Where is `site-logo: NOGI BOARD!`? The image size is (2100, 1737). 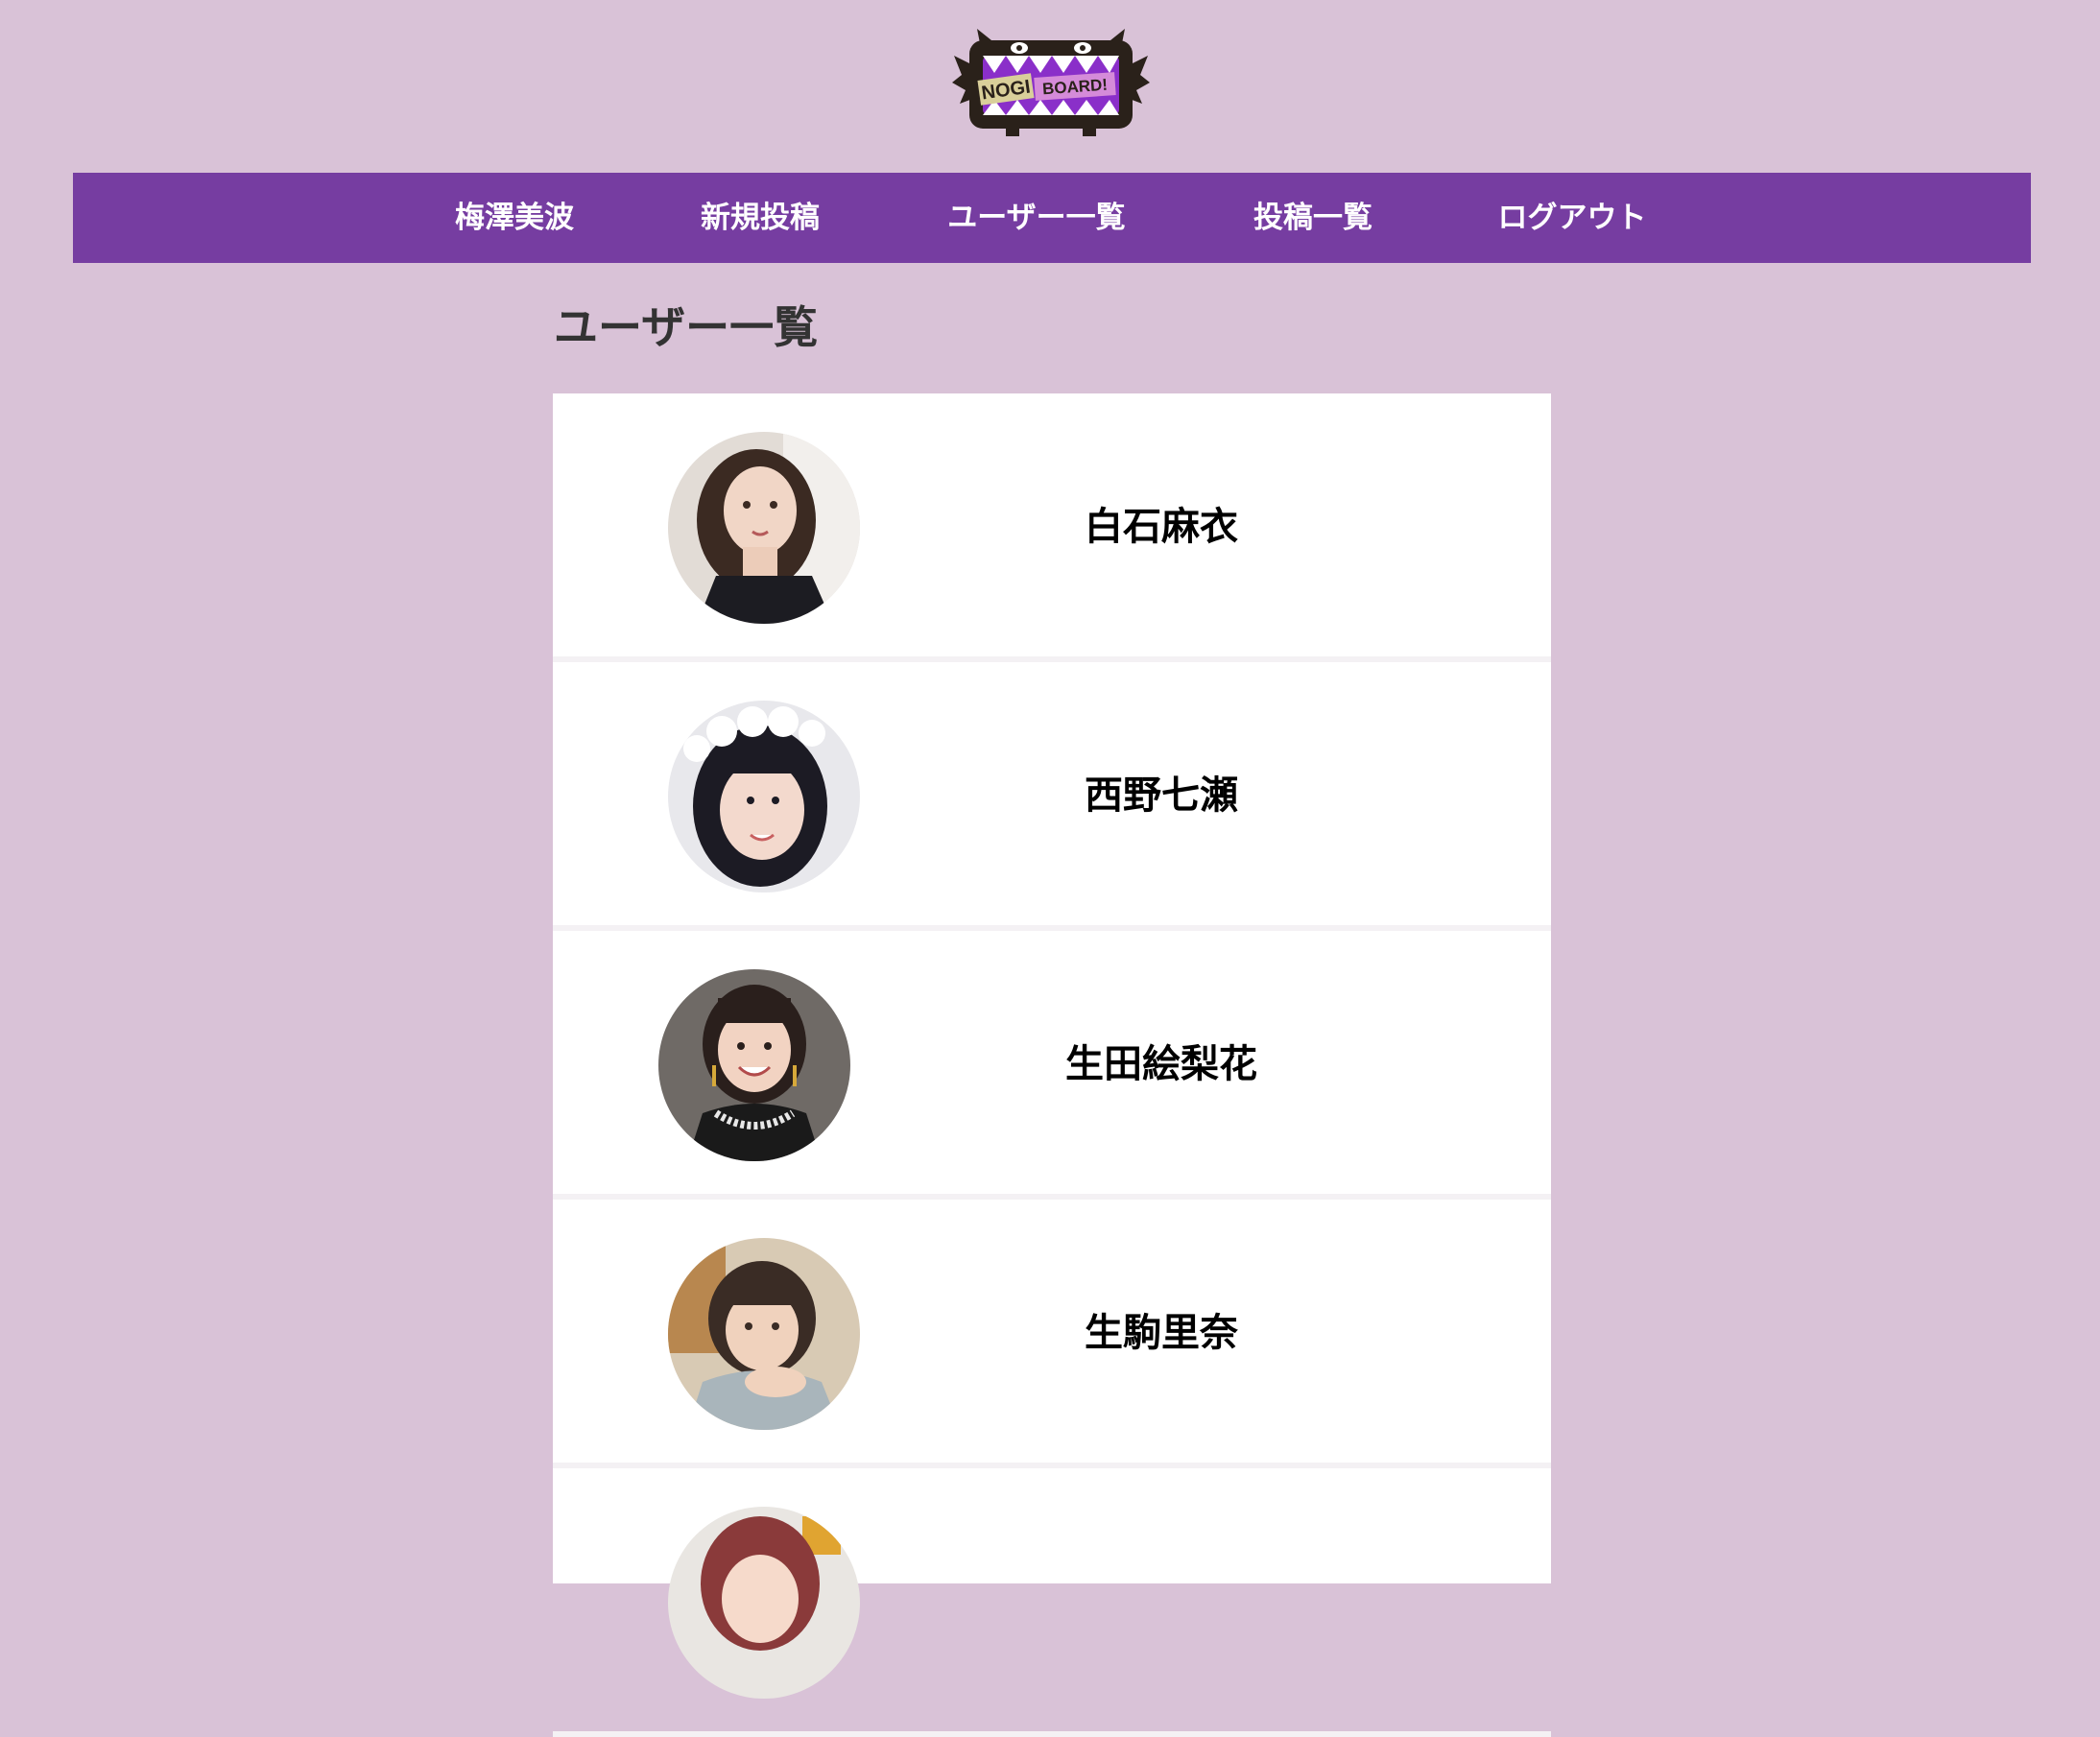 site-logo: NOGI BOARD! is located at coordinates (1051, 83).